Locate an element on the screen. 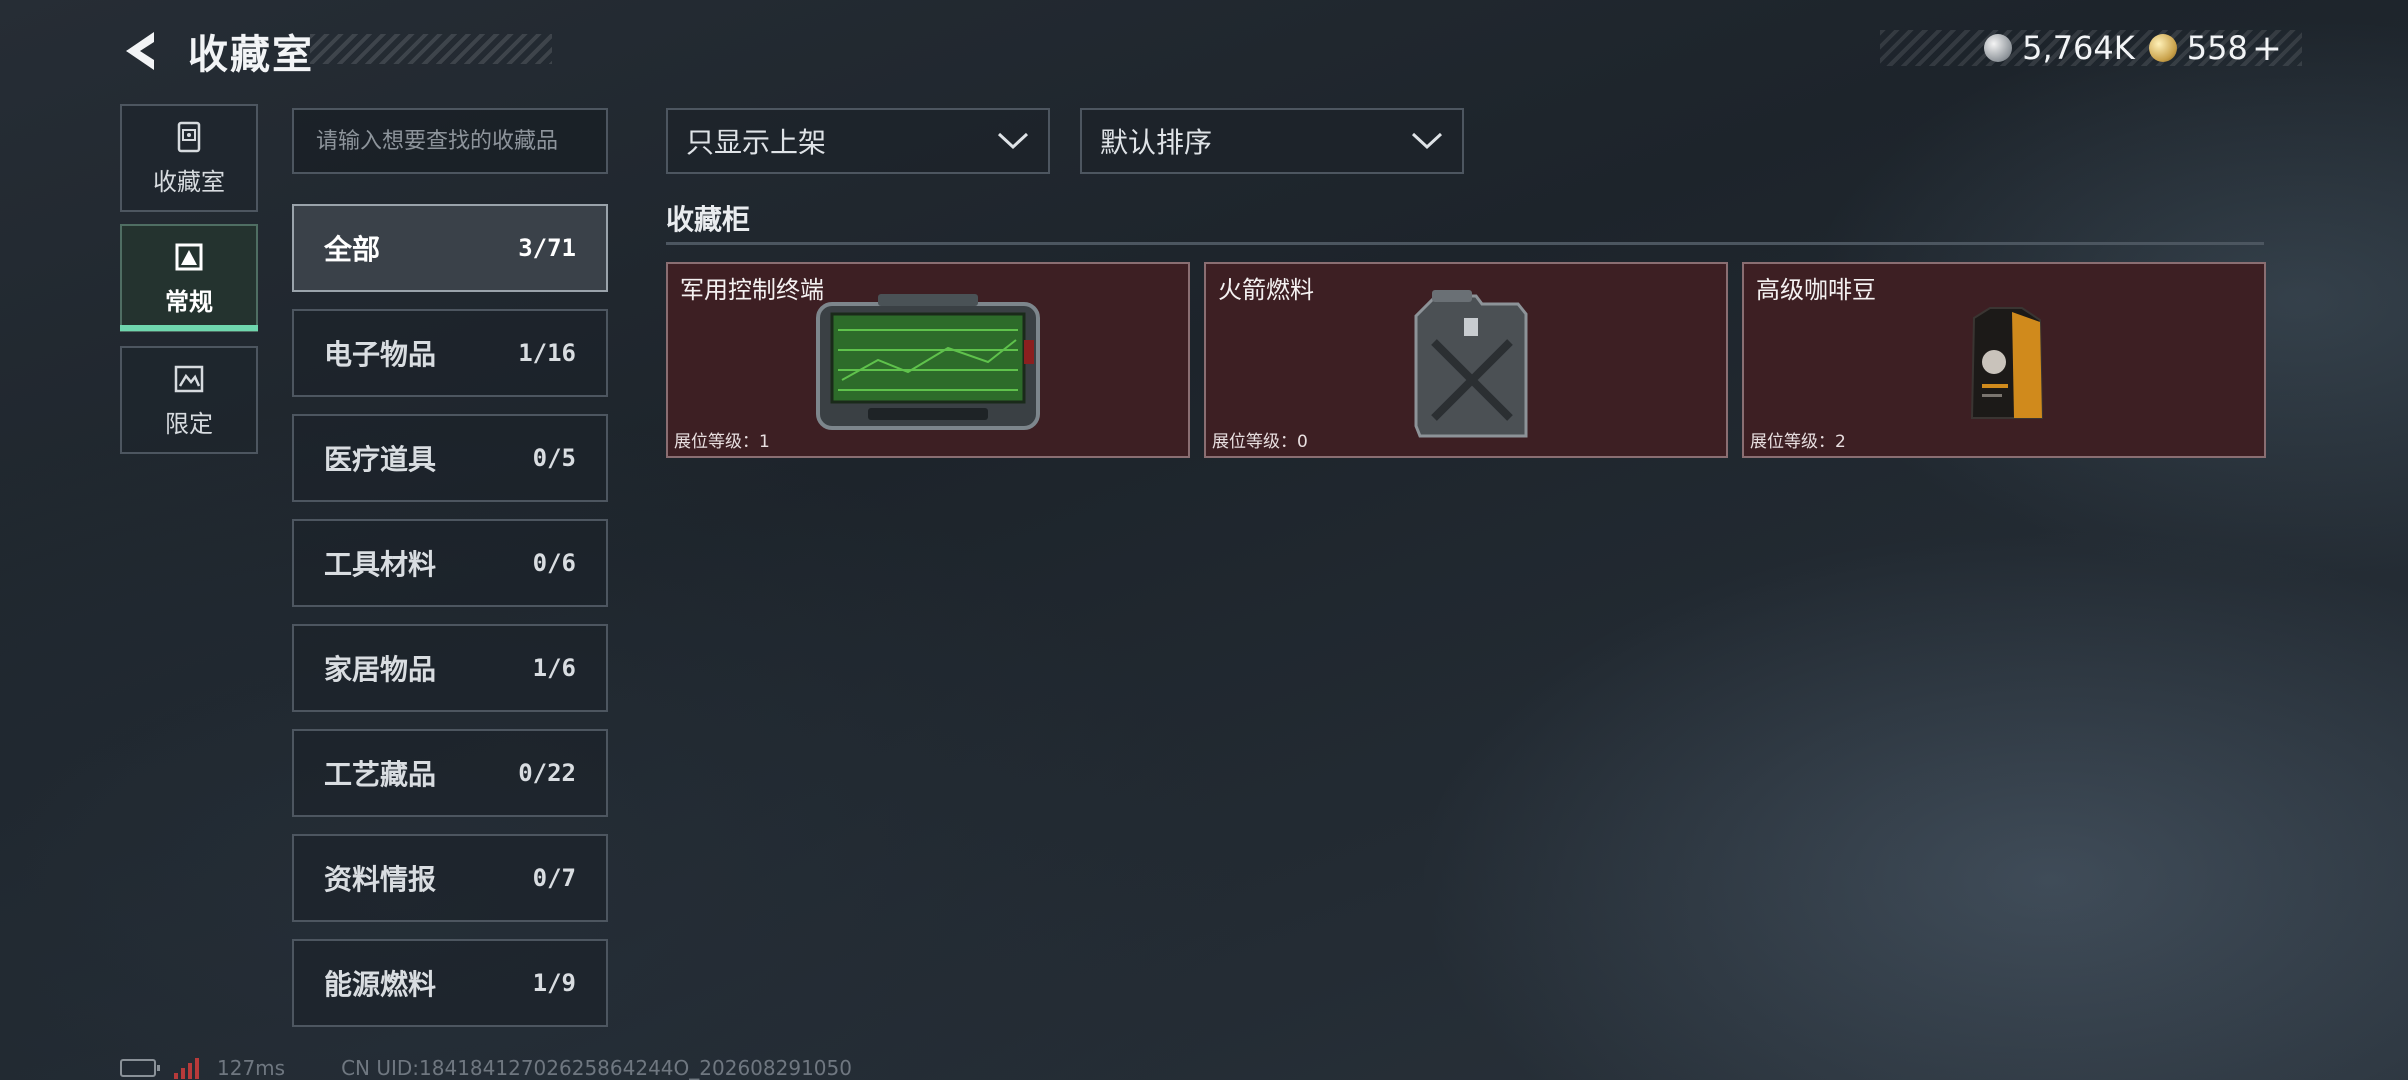 The width and height of the screenshot is (2408, 1080). currency-silver: 5,764K is located at coordinates (2059, 48).